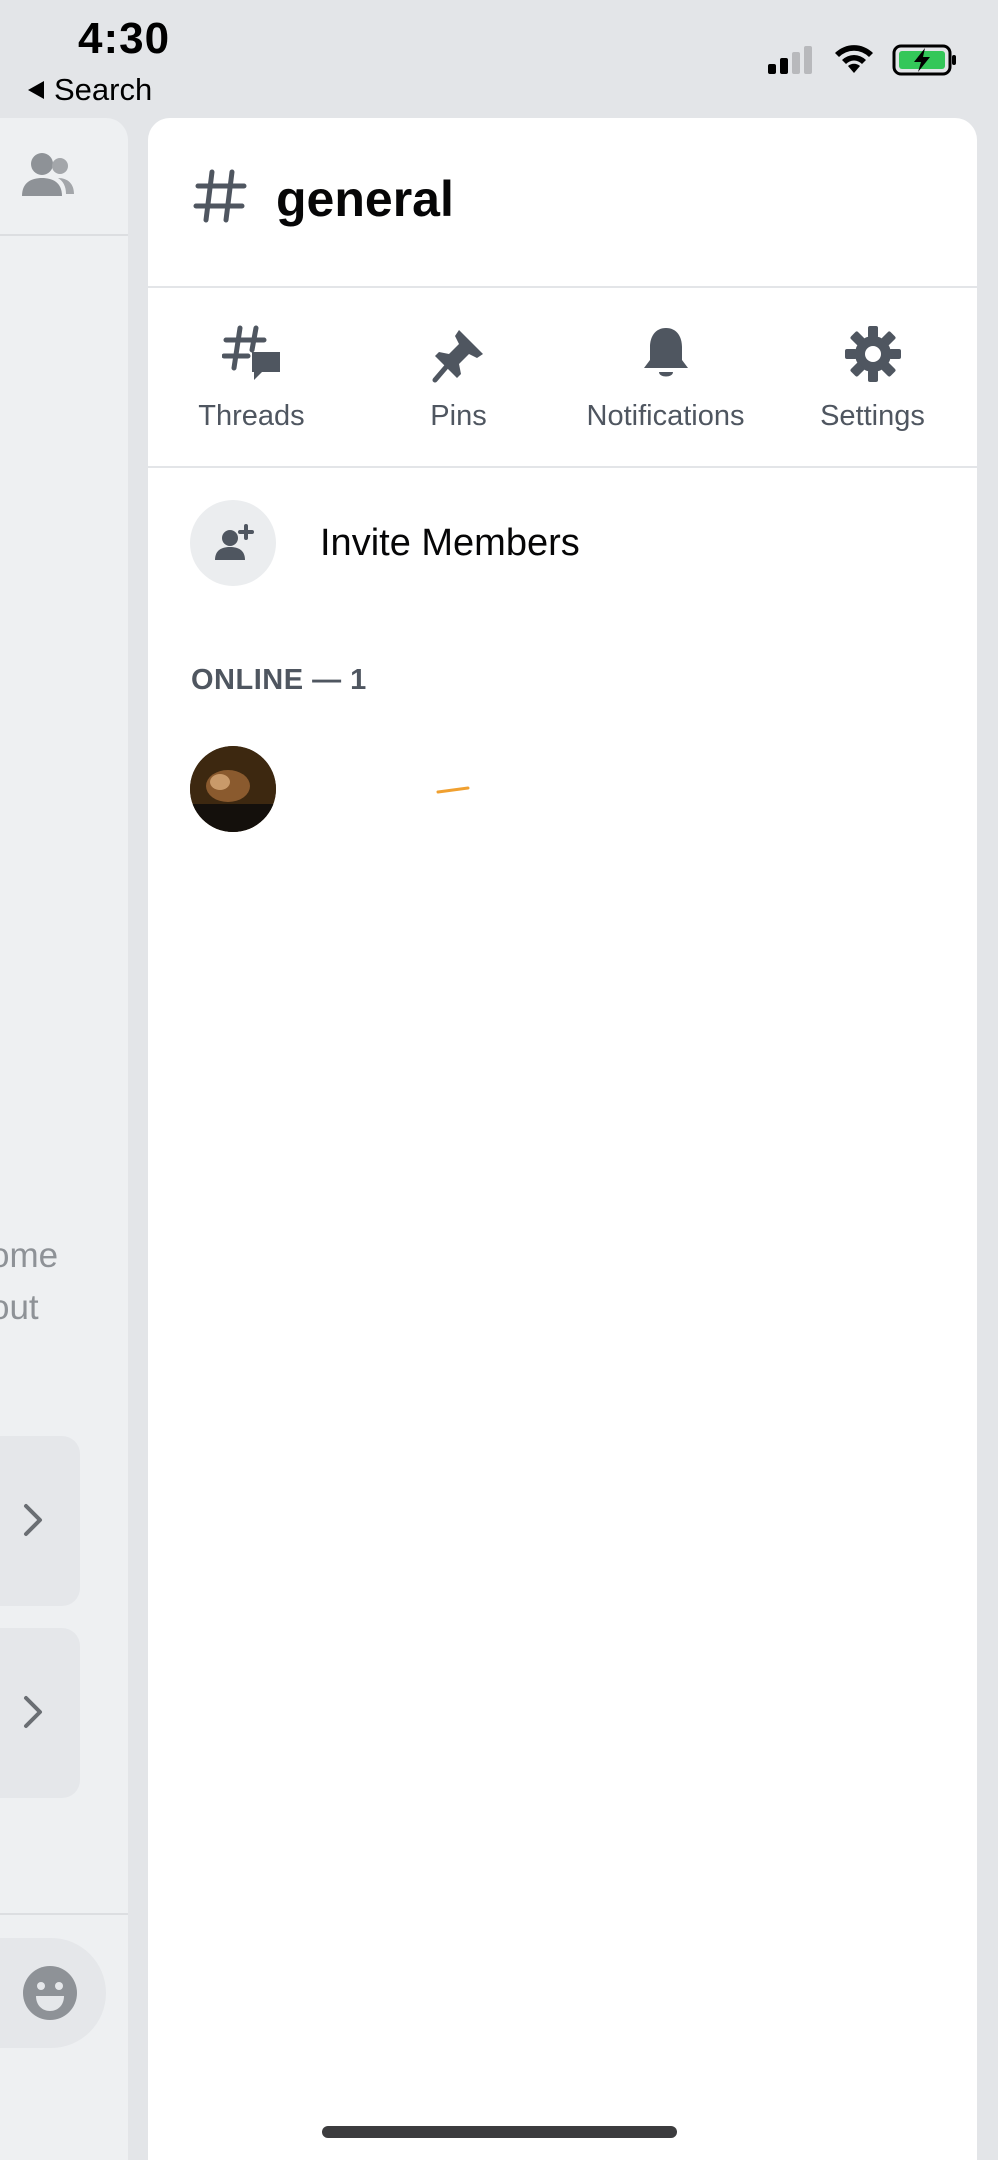 This screenshot has width=998, height=2160. I want to click on background-channel-panel: ome out, so click(64, 1139).